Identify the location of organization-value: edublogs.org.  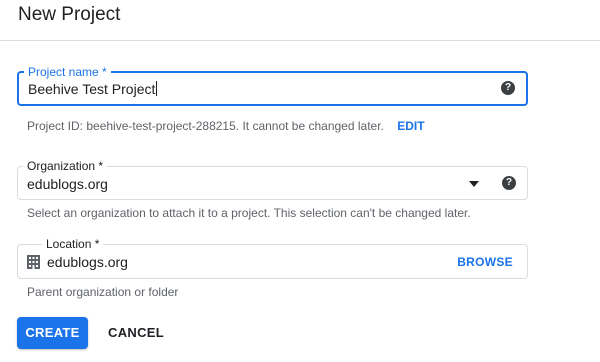
(67, 184).